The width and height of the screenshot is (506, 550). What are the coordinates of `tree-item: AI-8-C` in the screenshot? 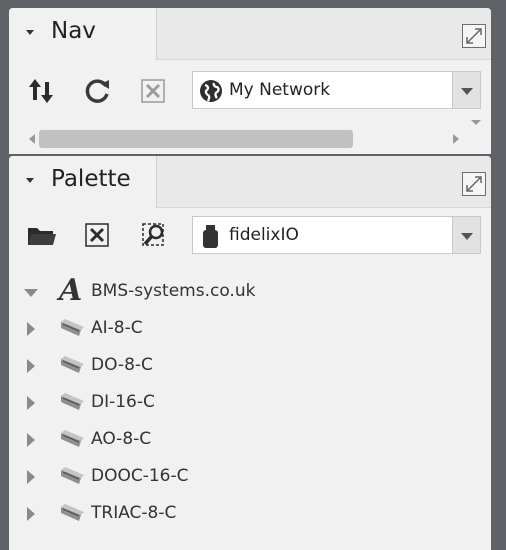 It's located at (250, 329).